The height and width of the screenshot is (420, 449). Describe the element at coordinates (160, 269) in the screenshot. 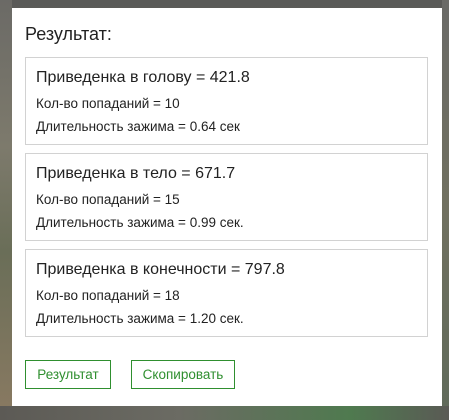

I see `card-heading: Приведенка в конечности = 797.8` at that location.